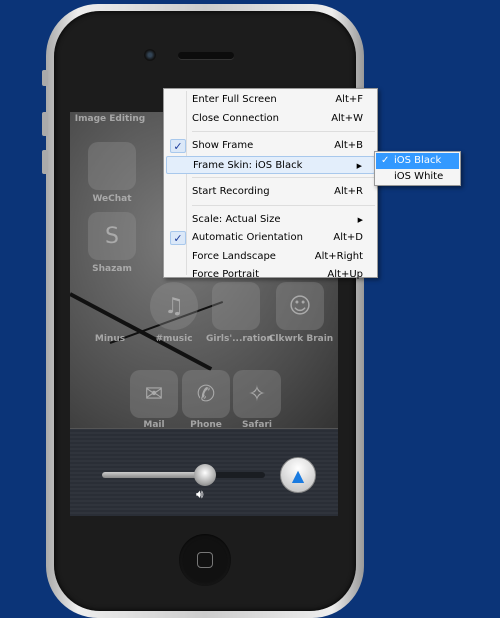 This screenshot has height=618, width=500. What do you see at coordinates (204, 475) in the screenshot?
I see `volume-knob` at bounding box center [204, 475].